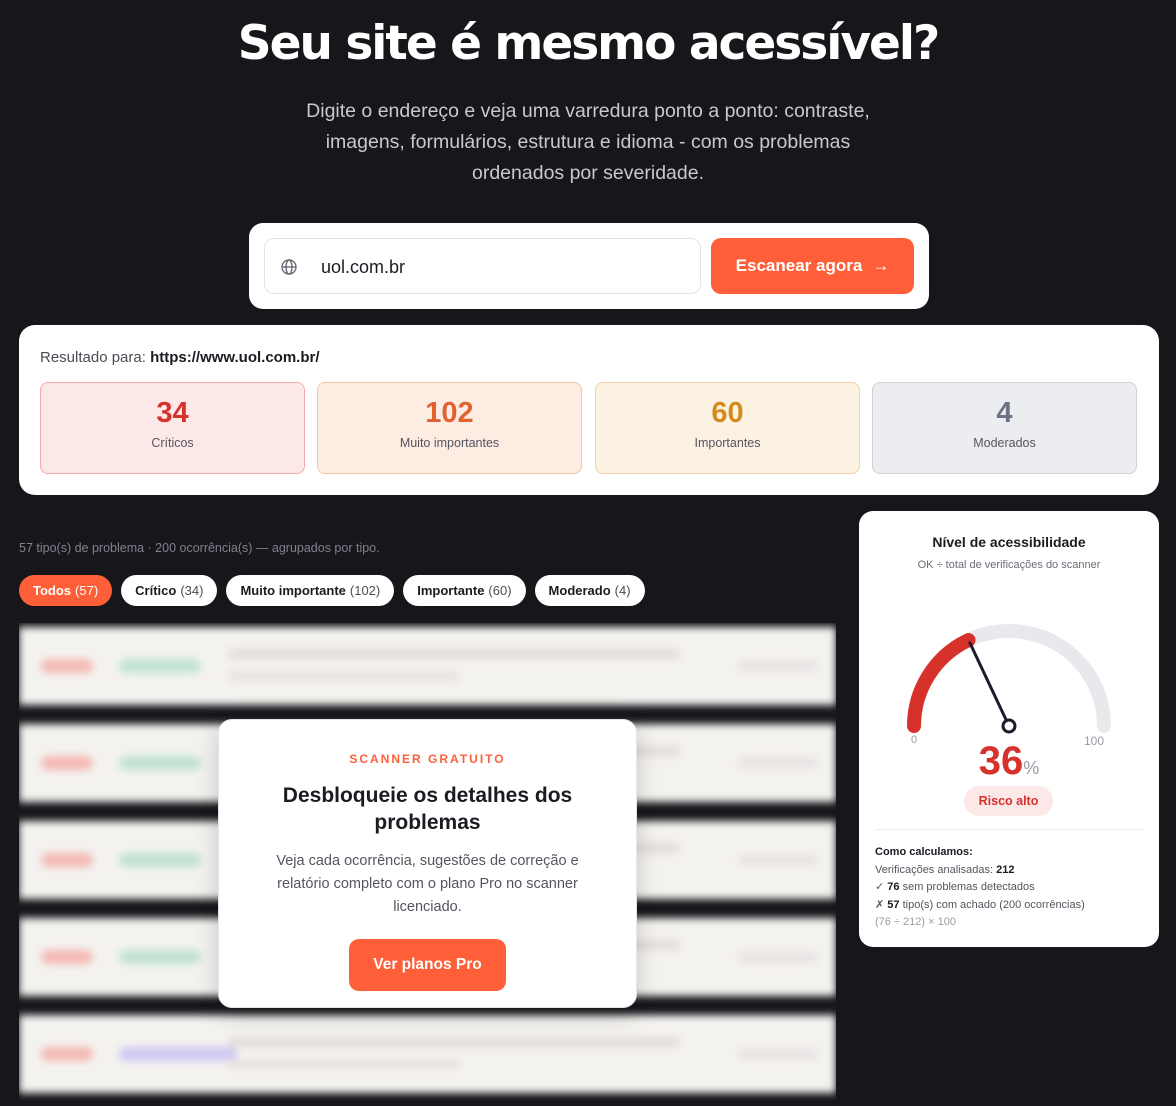 The width and height of the screenshot is (1176, 1106). What do you see at coordinates (451, 590) in the screenshot?
I see `filter-important-label: Importante` at bounding box center [451, 590].